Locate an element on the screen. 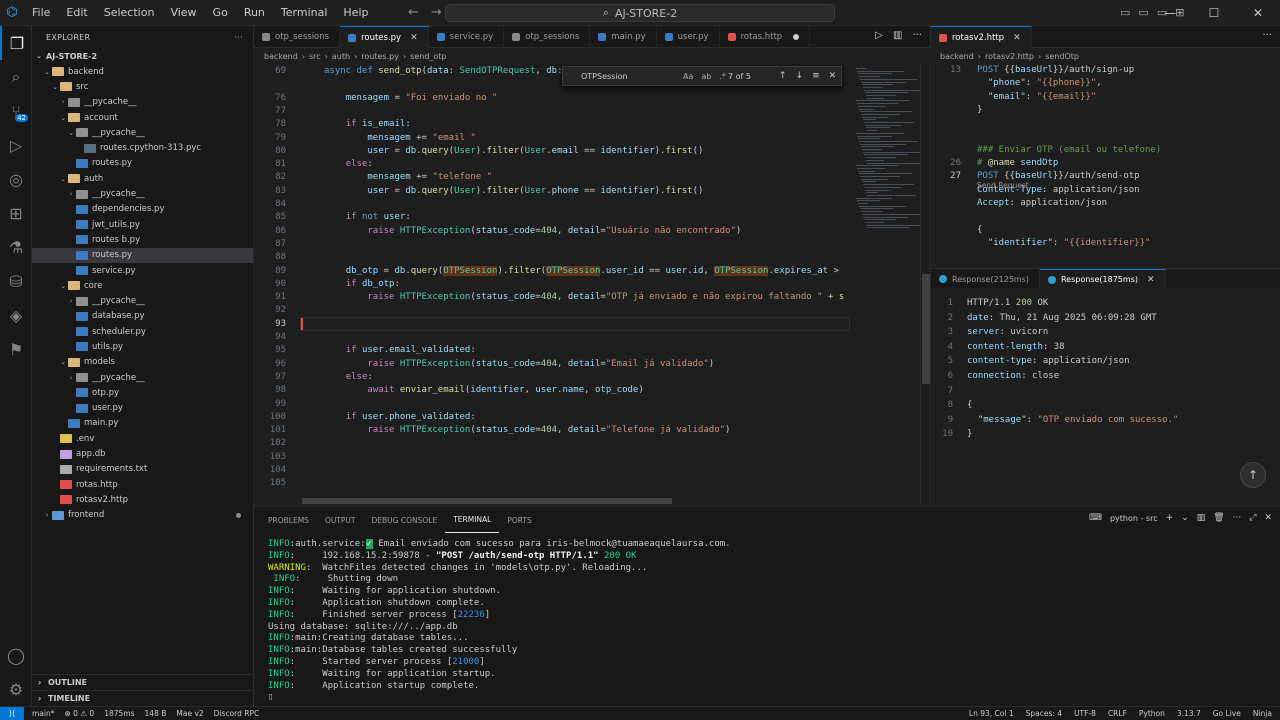  tab-main-py: main.py is located at coordinates (623, 37).